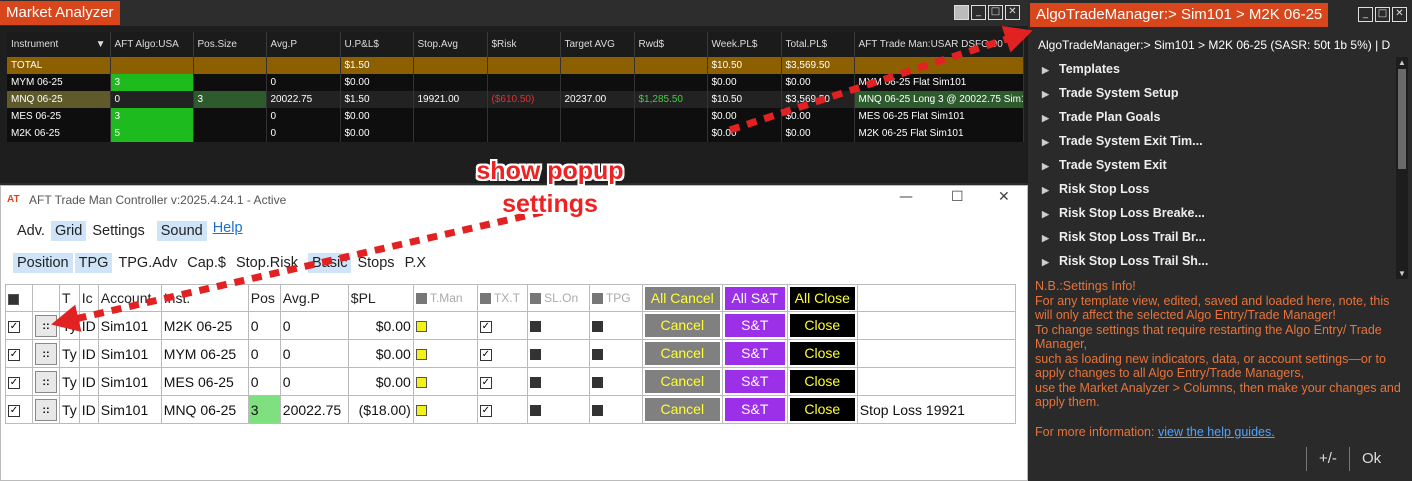 This screenshot has width=1412, height=481. What do you see at coordinates (615, 298) in the screenshot?
I see `column-header-tpg: TPG` at bounding box center [615, 298].